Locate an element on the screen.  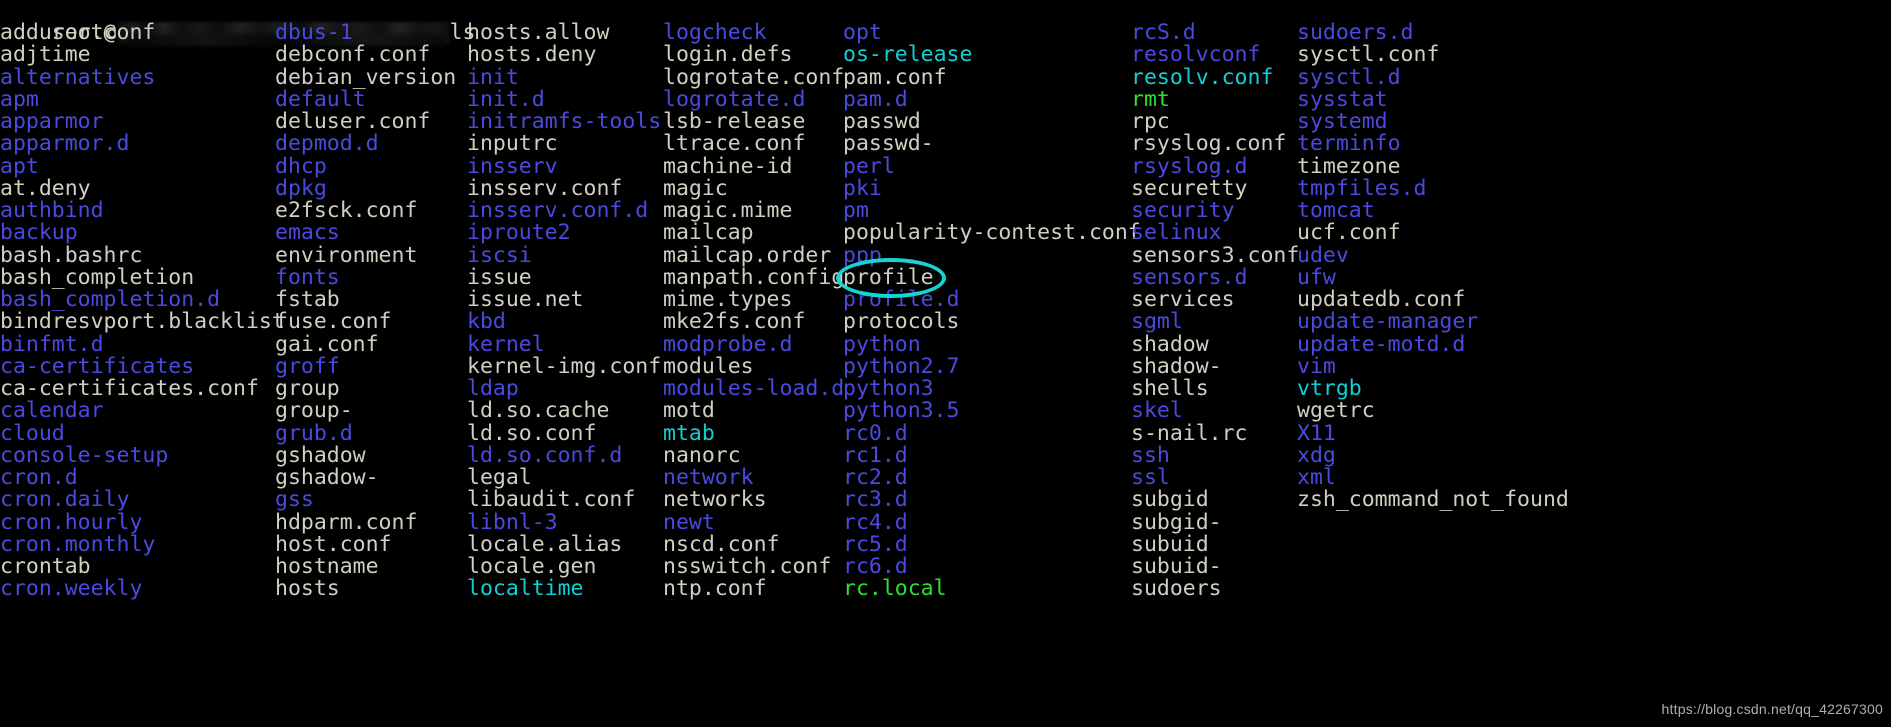
ls-entry: ca-certificates is located at coordinates (97, 366).